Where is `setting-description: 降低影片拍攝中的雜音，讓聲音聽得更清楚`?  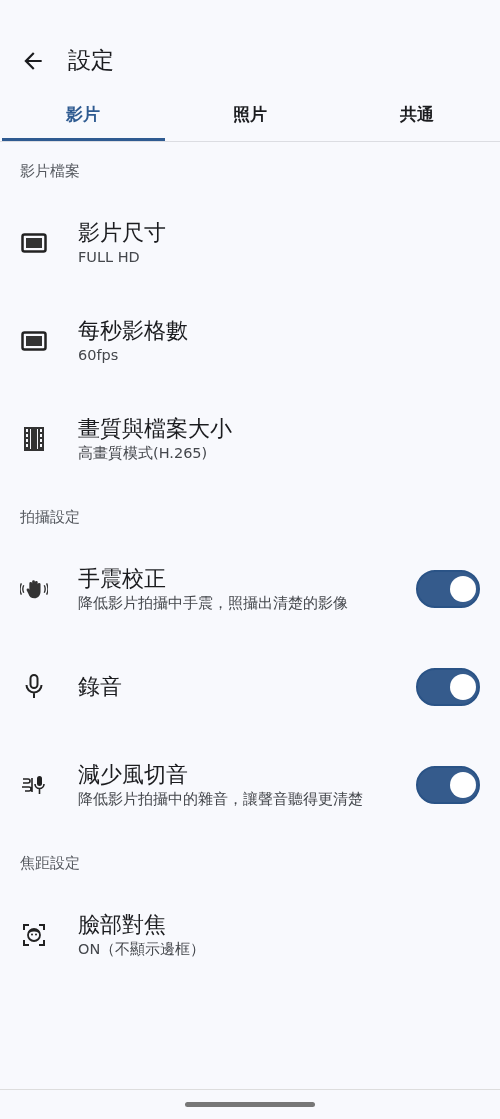
setting-description: 降低影片拍攝中的雜音，讓聲音聽得更清楚 is located at coordinates (221, 799).